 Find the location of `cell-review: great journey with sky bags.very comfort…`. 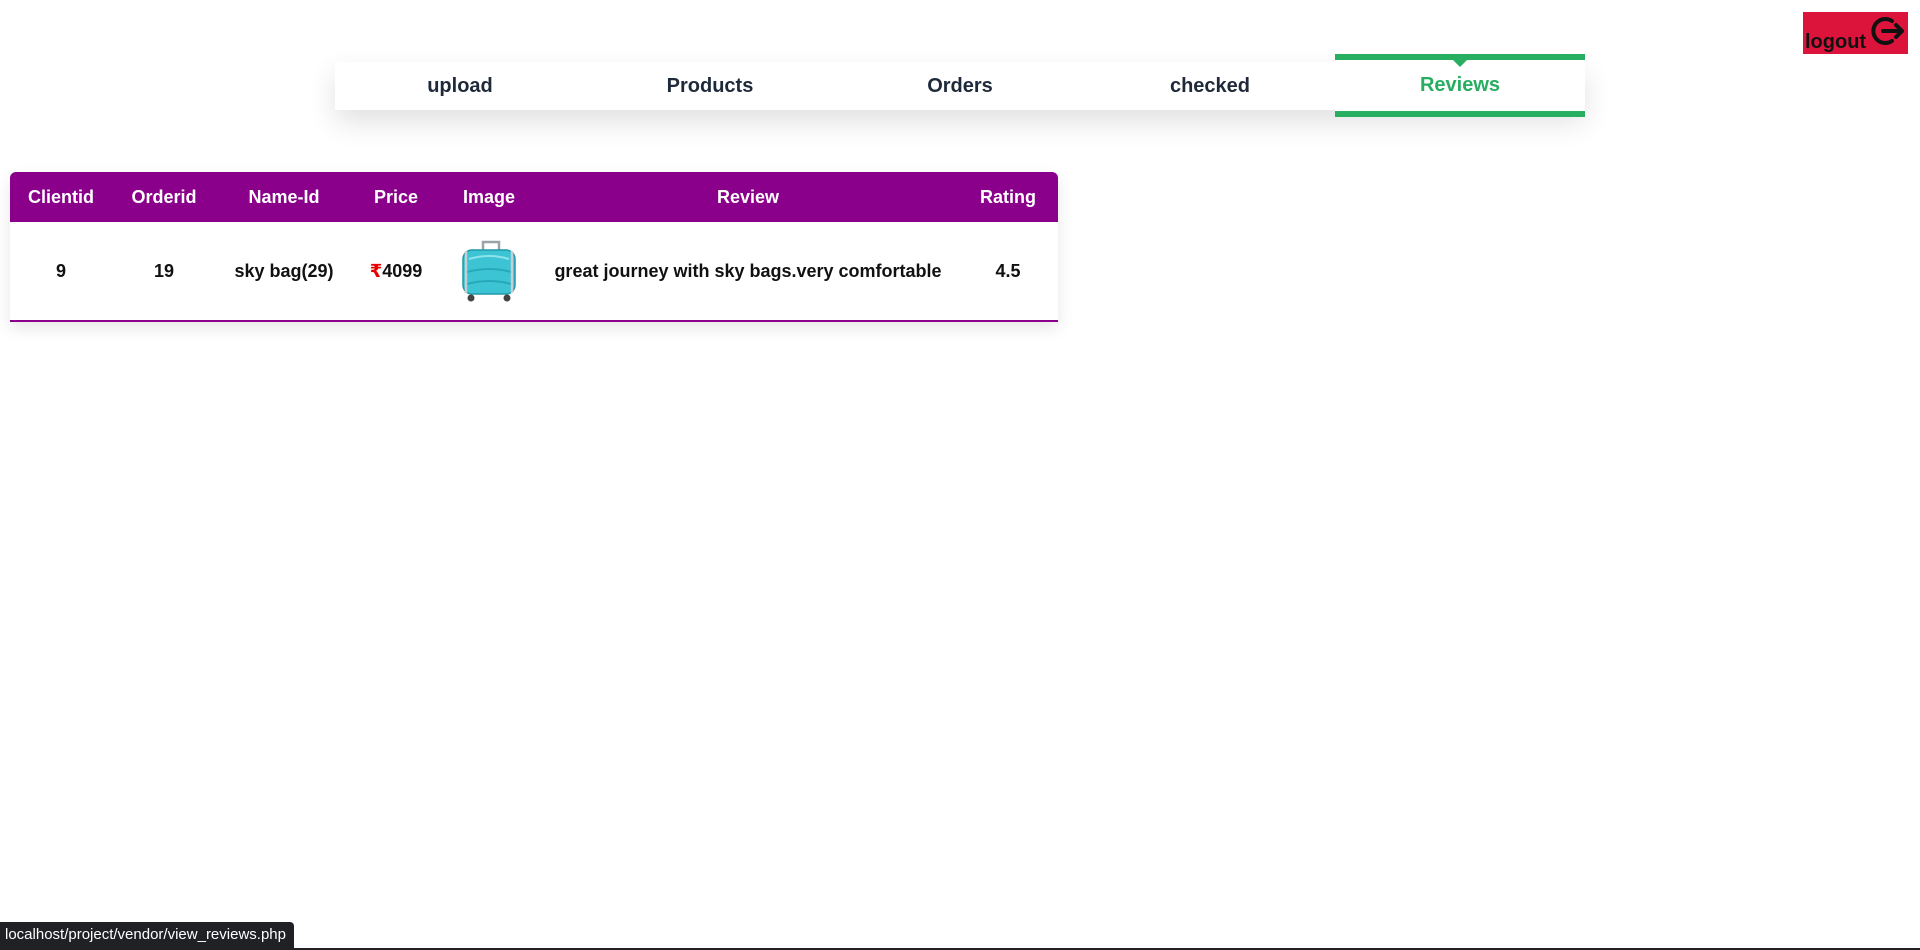

cell-review: great journey with sky bags.very comfort… is located at coordinates (748, 270).